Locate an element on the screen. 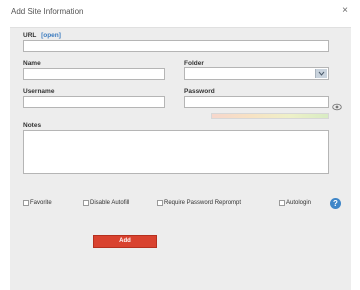  password-label: Password is located at coordinates (199, 91).